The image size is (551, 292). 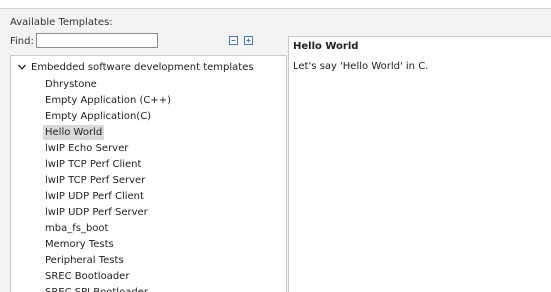 I want to click on tree-item: Empty Application(C), so click(x=98, y=116).